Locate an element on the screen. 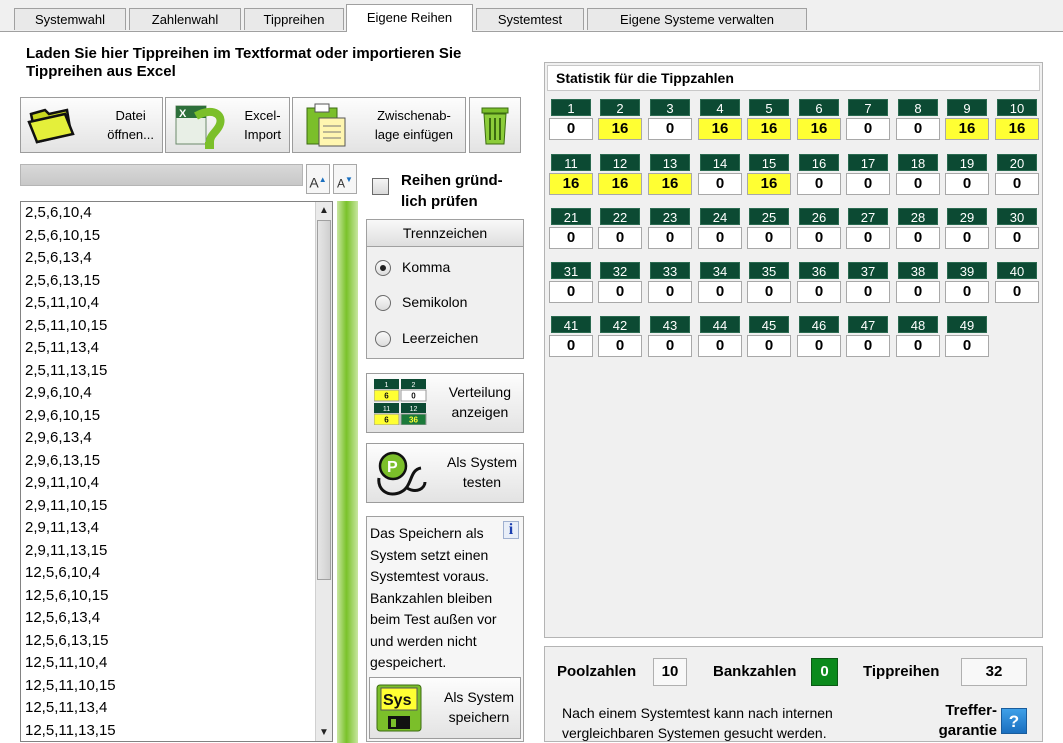 This screenshot has width=1063, height=743. test-as-system-button: P Als System testen is located at coordinates (445, 473).